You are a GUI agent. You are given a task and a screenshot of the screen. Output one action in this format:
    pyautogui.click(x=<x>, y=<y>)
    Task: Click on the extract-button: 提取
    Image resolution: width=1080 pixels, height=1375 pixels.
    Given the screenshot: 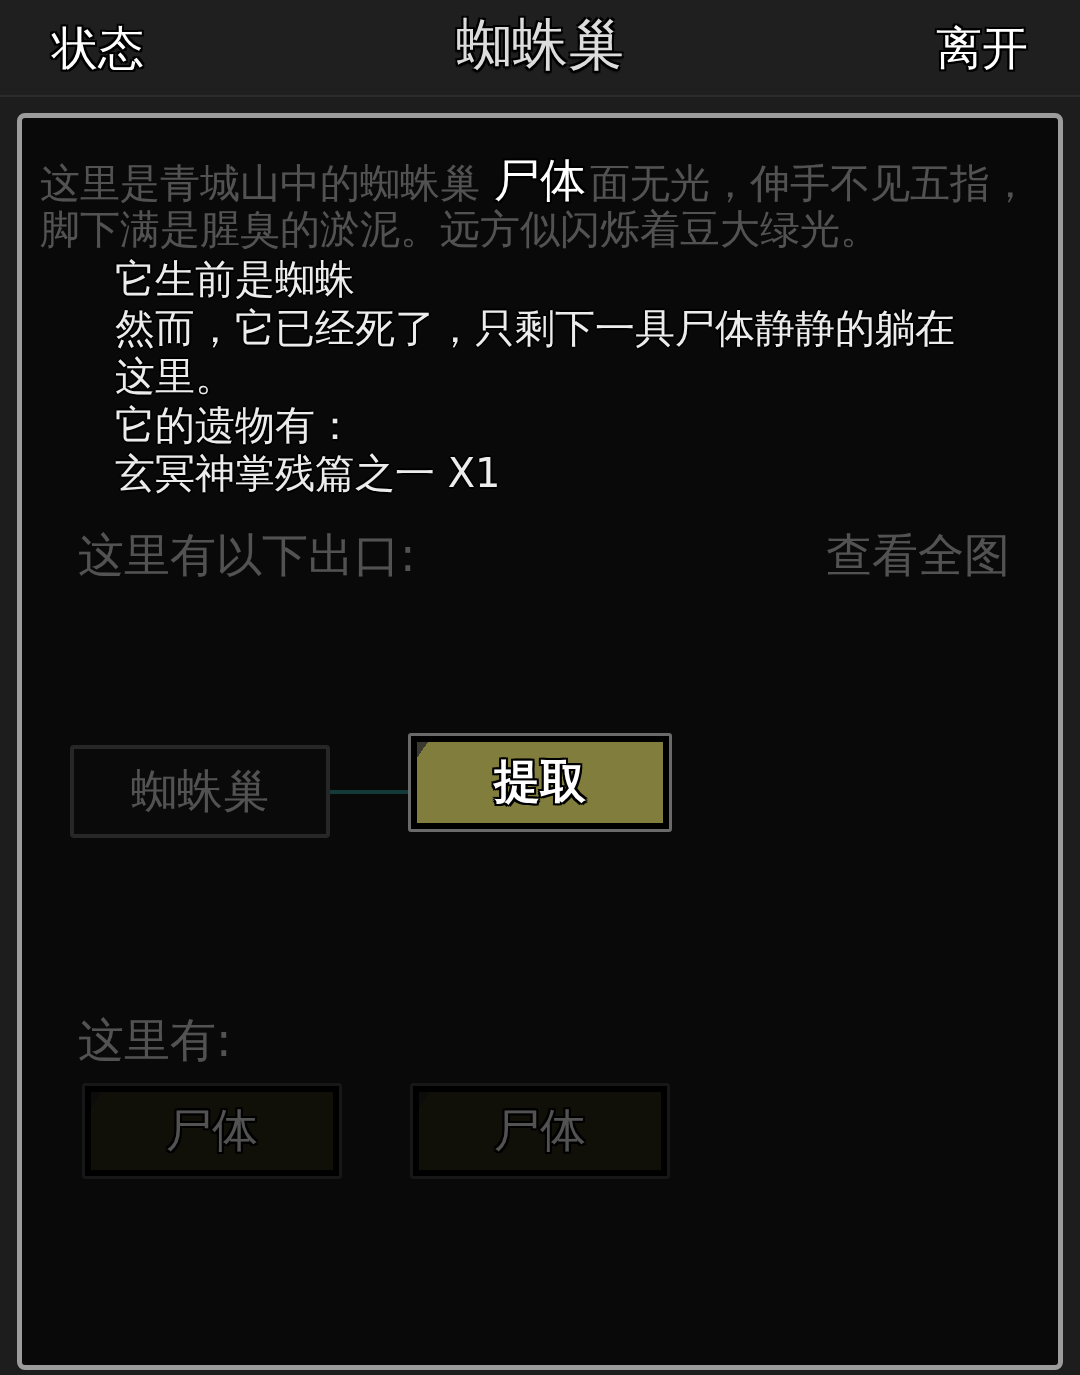 What is the action you would take?
    pyautogui.click(x=540, y=782)
    